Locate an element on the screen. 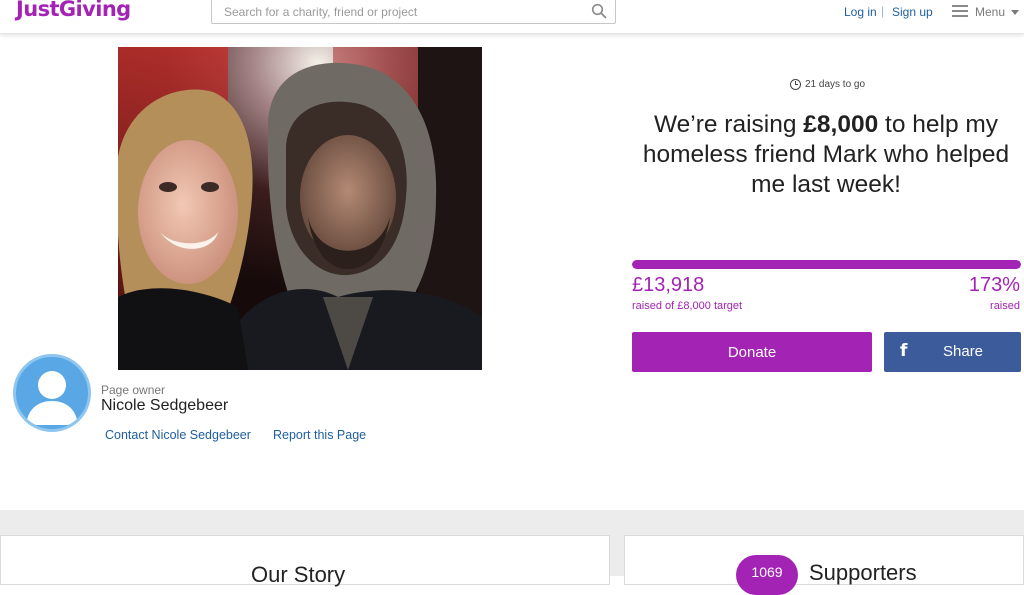  justgiving-logo: JustGiving™ is located at coordinates (77, 10).